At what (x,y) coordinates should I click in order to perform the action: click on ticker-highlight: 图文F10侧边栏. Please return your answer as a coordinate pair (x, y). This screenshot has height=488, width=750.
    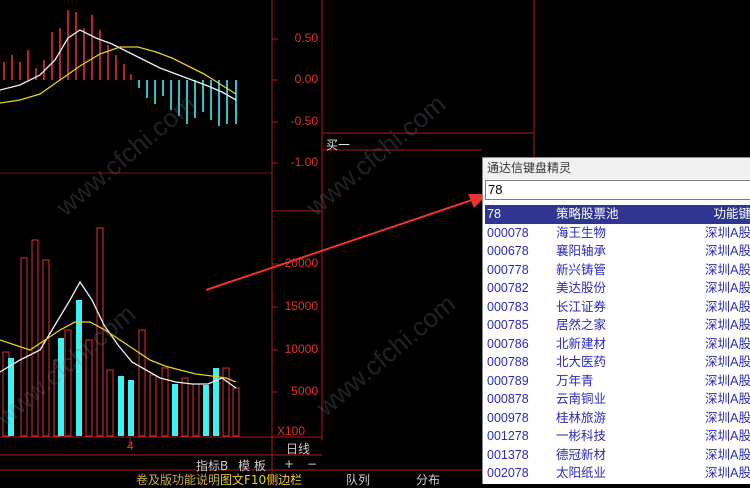
    Looking at the image, I should click on (261, 480).